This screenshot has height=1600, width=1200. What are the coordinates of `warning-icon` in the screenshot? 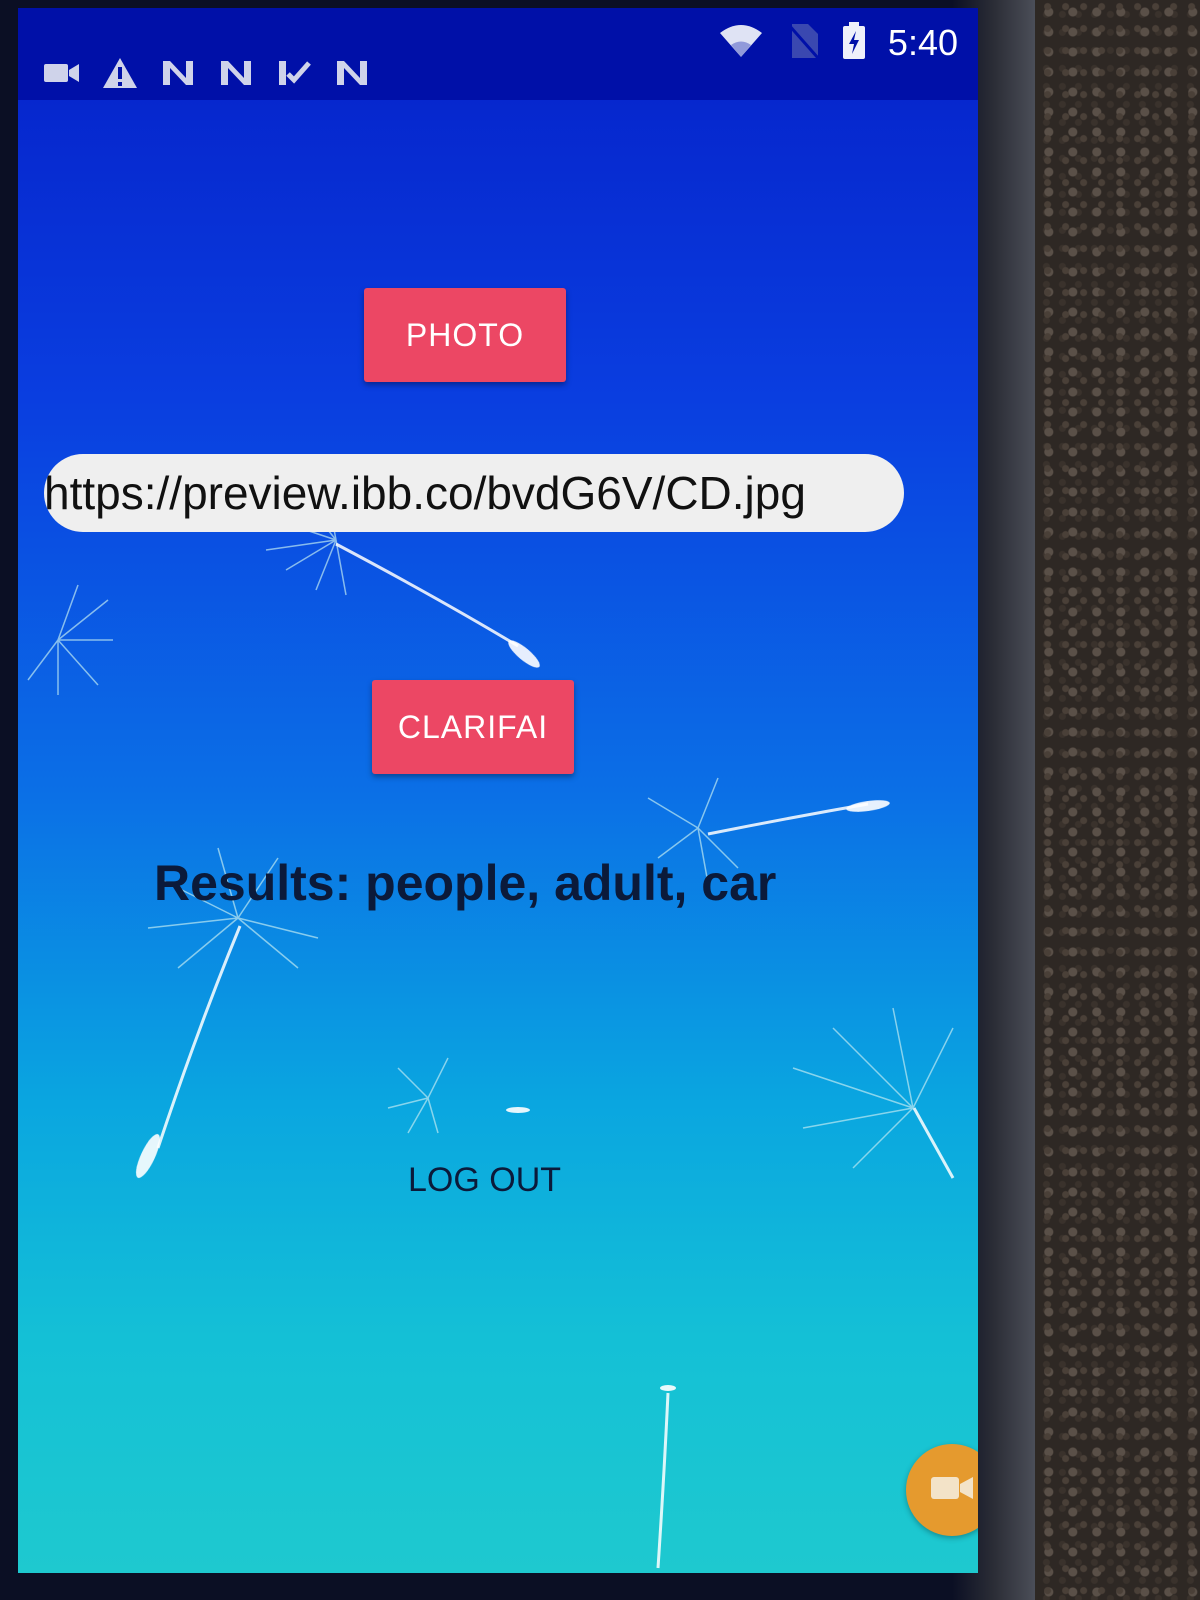 It's located at (120, 73).